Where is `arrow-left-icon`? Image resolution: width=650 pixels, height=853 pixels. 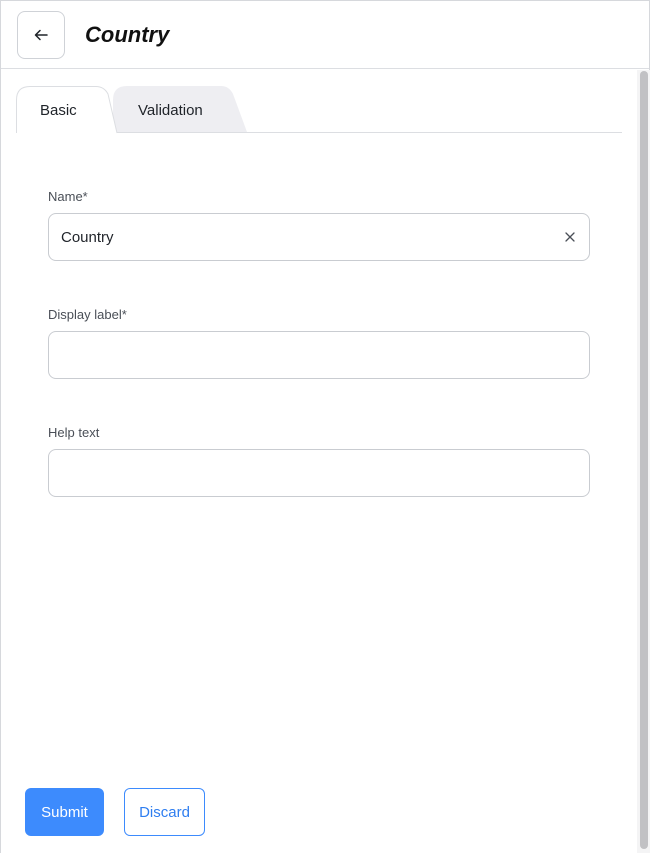
arrow-left-icon is located at coordinates (41, 35).